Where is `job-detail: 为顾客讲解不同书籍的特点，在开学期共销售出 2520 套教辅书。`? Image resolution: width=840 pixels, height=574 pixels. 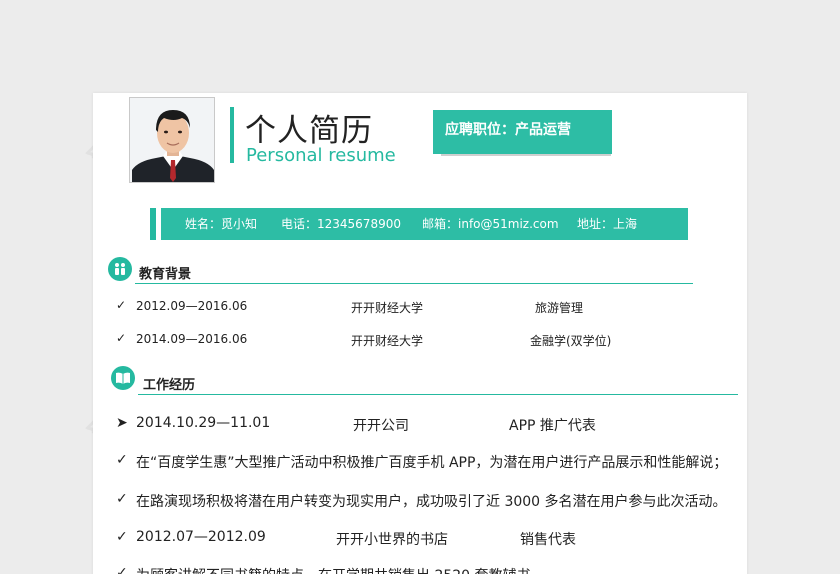
job-detail: 为顾客讲解不同书籍的特点，在开学期共销售出 2520 套教辅书。 is located at coordinates (340, 569).